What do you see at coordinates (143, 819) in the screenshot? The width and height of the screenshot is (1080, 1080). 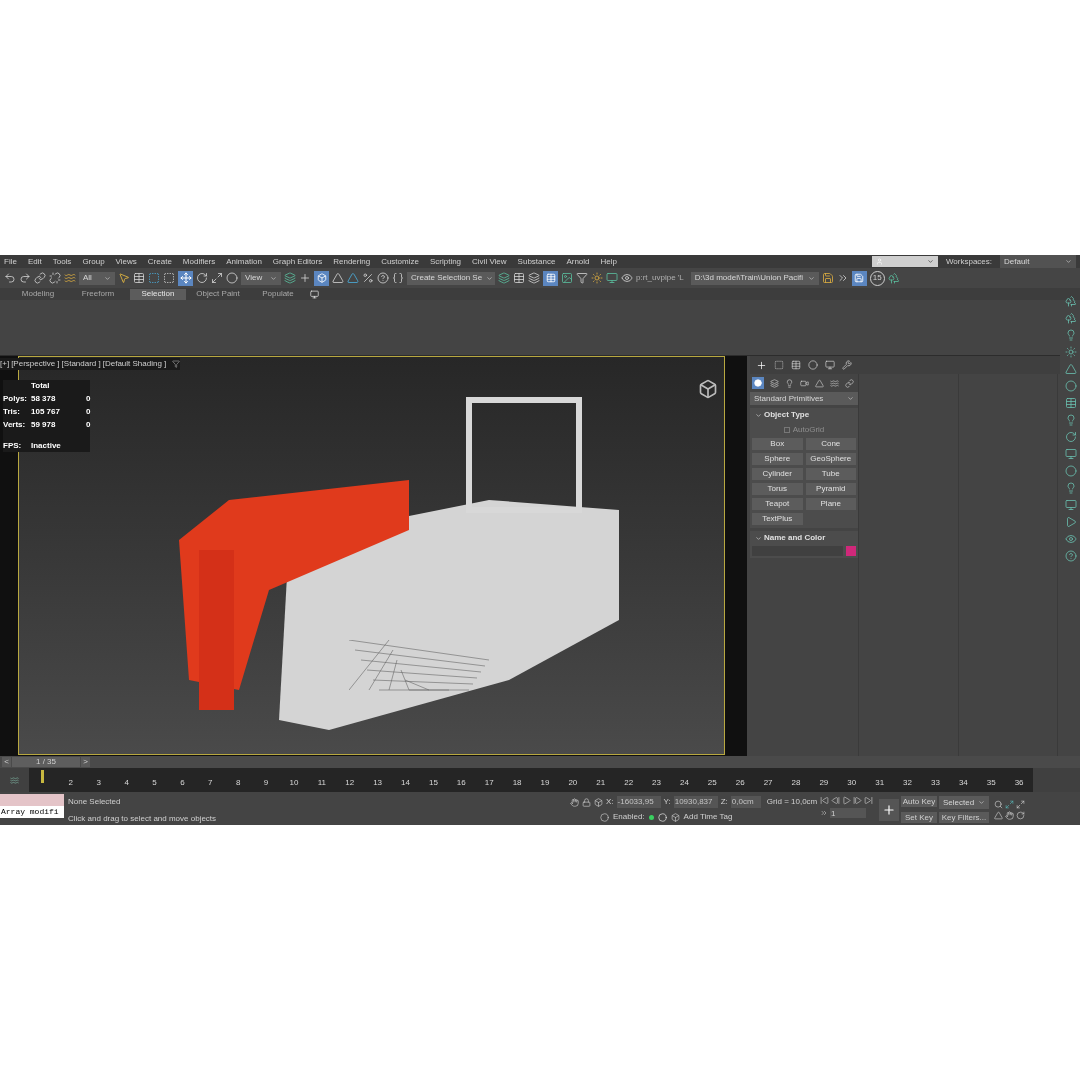 I see `prompt-text: Click and drag to select and move objects` at bounding box center [143, 819].